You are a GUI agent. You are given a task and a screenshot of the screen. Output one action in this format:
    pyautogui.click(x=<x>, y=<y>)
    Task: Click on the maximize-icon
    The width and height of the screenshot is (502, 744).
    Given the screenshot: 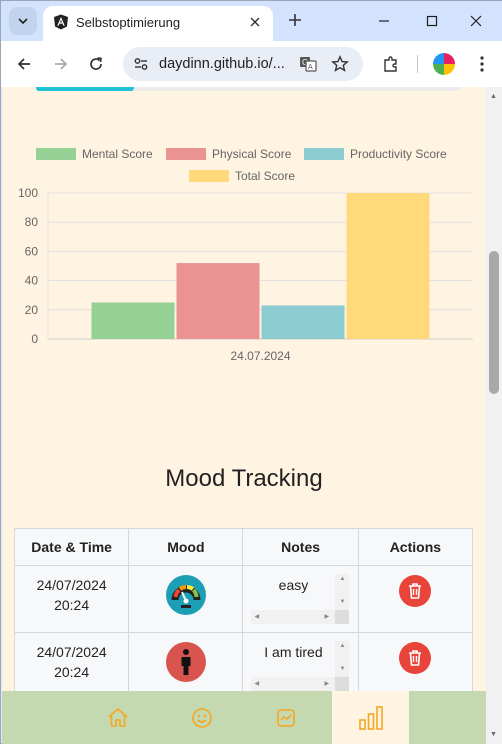 What is the action you would take?
    pyautogui.click(x=432, y=21)
    